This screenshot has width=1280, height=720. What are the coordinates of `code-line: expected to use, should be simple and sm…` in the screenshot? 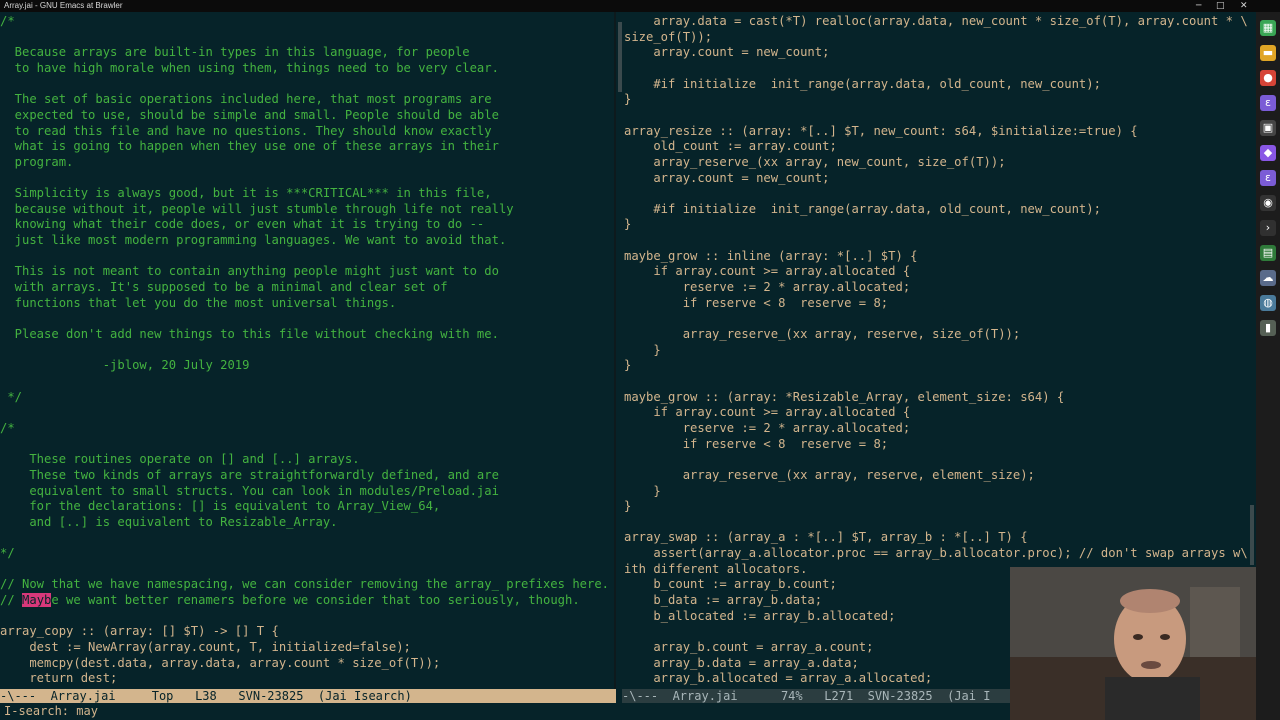 It's located at (249, 114).